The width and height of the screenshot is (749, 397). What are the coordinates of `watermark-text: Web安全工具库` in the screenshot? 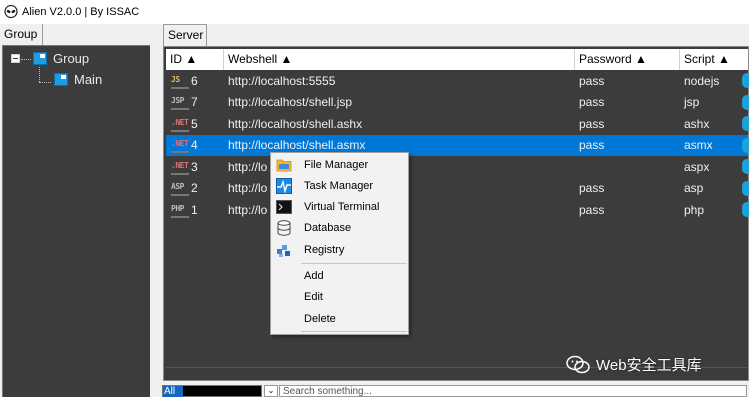 It's located at (649, 365).